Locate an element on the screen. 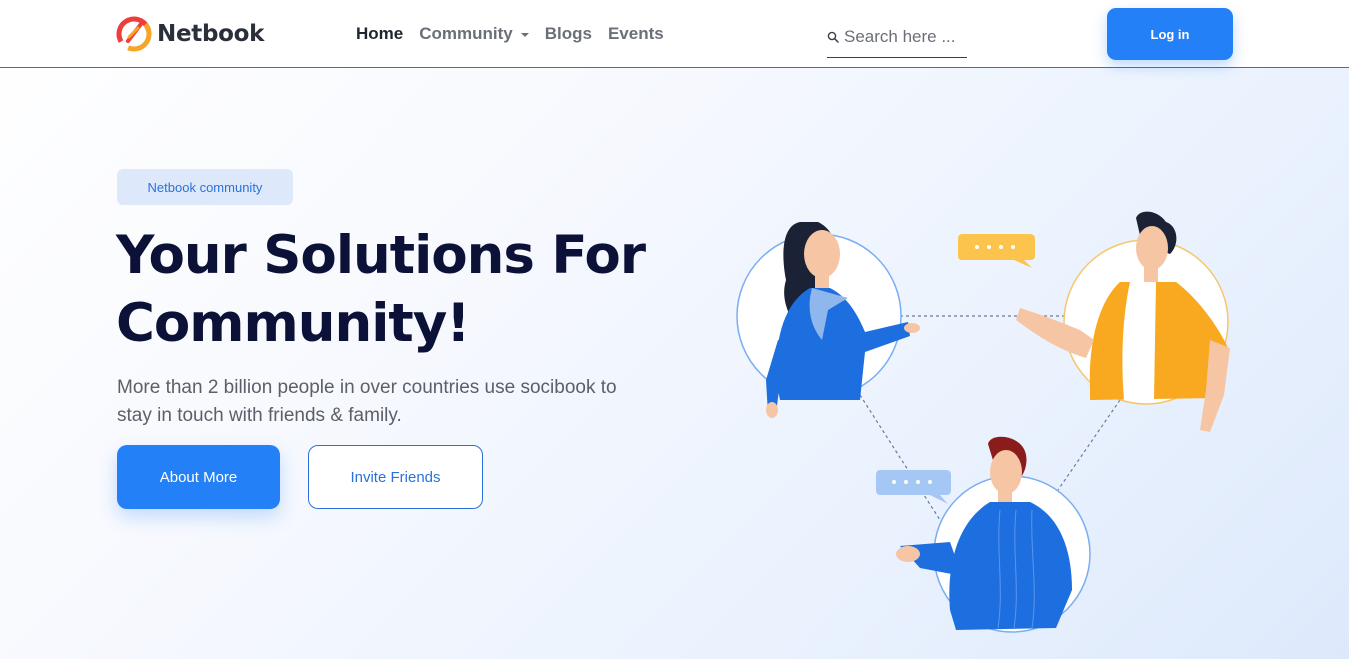  hero-title: Your Solutions For Community! is located at coordinates (381, 289).